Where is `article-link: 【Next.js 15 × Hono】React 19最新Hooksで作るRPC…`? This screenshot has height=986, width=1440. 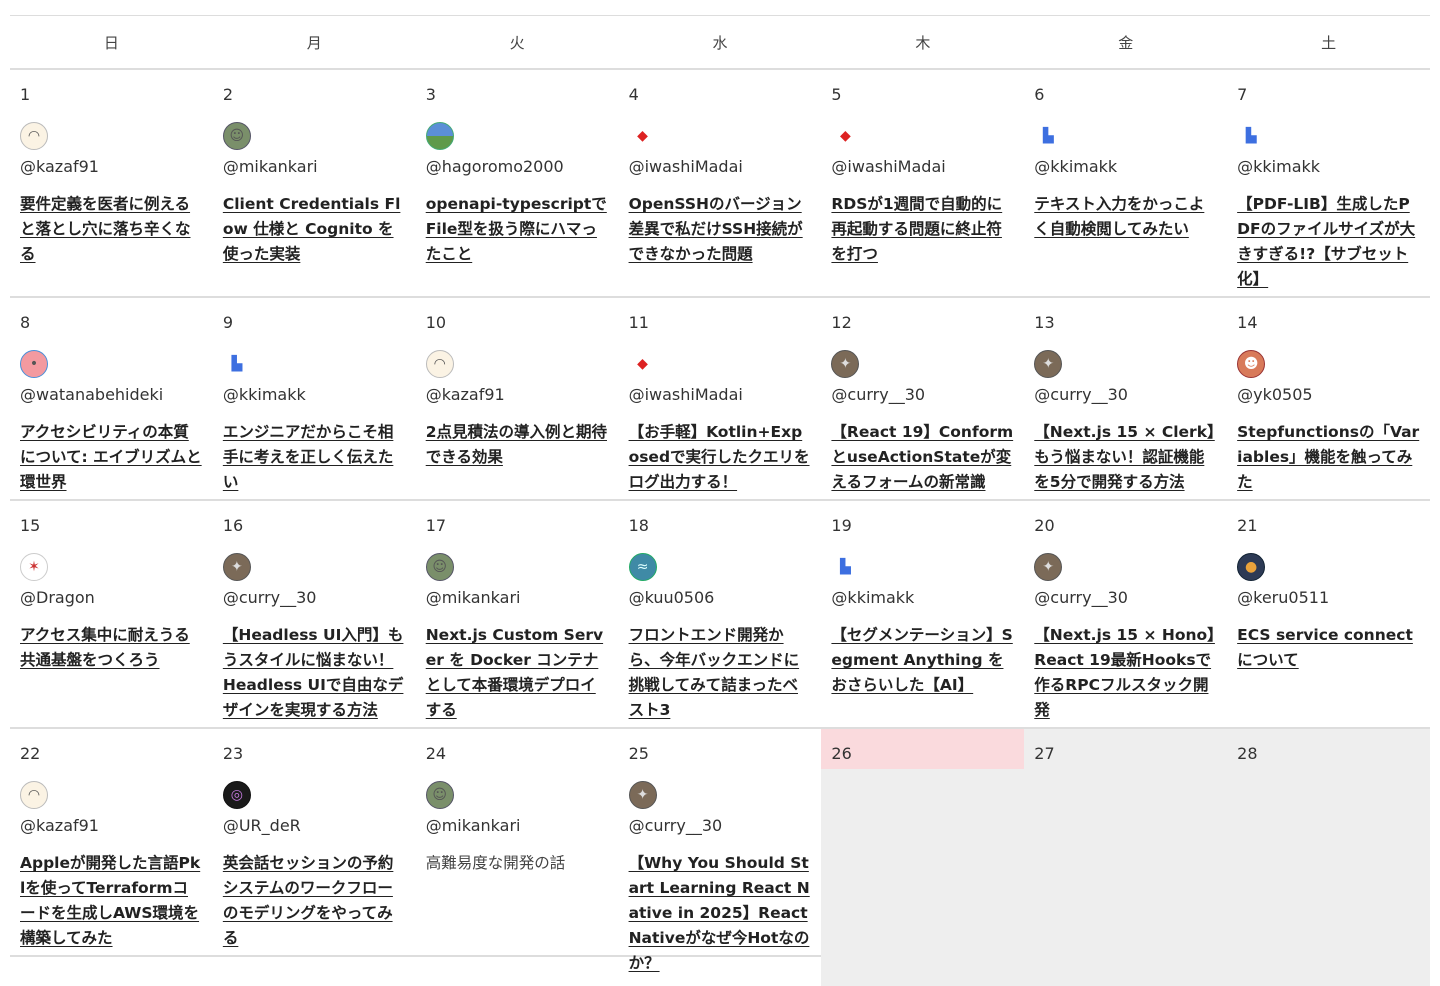
article-link: 【Next.js 15 × Hono】React 19最新Hooksで作るRPC… is located at coordinates (1125, 673).